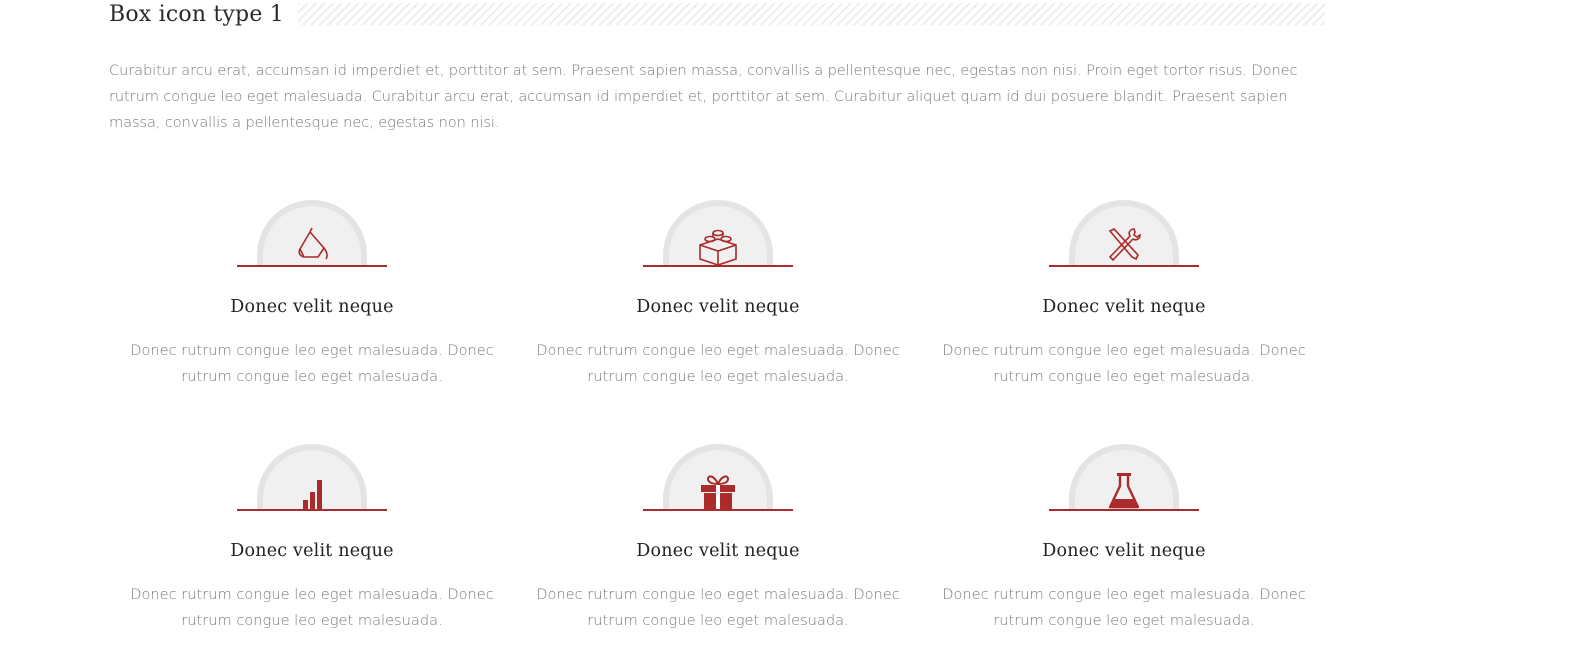  Describe the element at coordinates (718, 489) in the screenshot. I see `gift-icon` at that location.